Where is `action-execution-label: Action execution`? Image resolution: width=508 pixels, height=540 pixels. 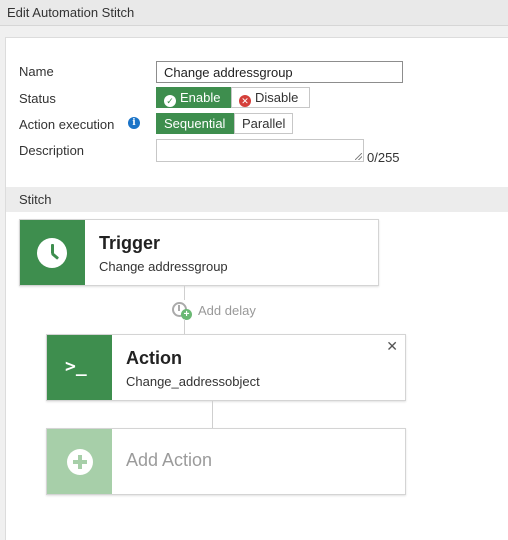 action-execution-label: Action execution is located at coordinates (67, 124).